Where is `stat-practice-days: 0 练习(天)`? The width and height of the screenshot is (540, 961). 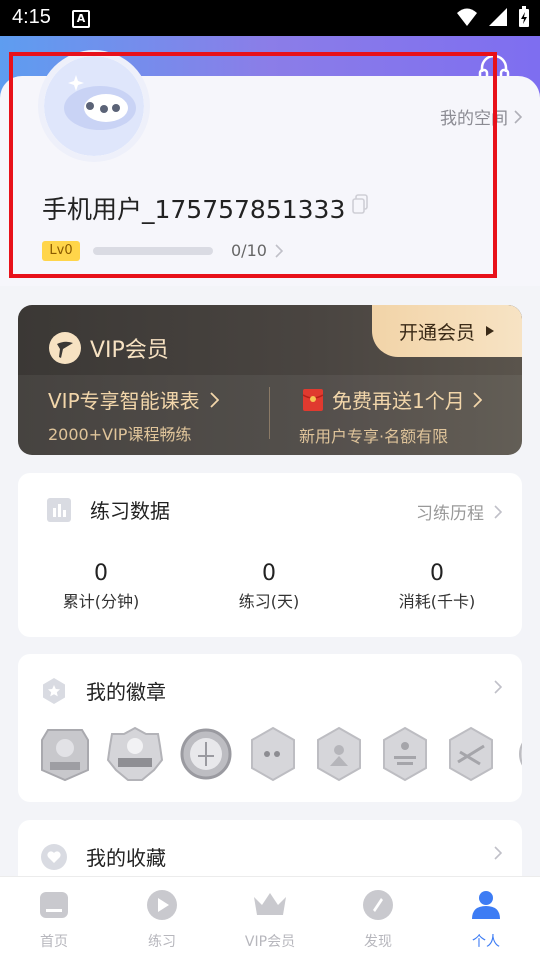 stat-practice-days: 0 练习(天) is located at coordinates (269, 586).